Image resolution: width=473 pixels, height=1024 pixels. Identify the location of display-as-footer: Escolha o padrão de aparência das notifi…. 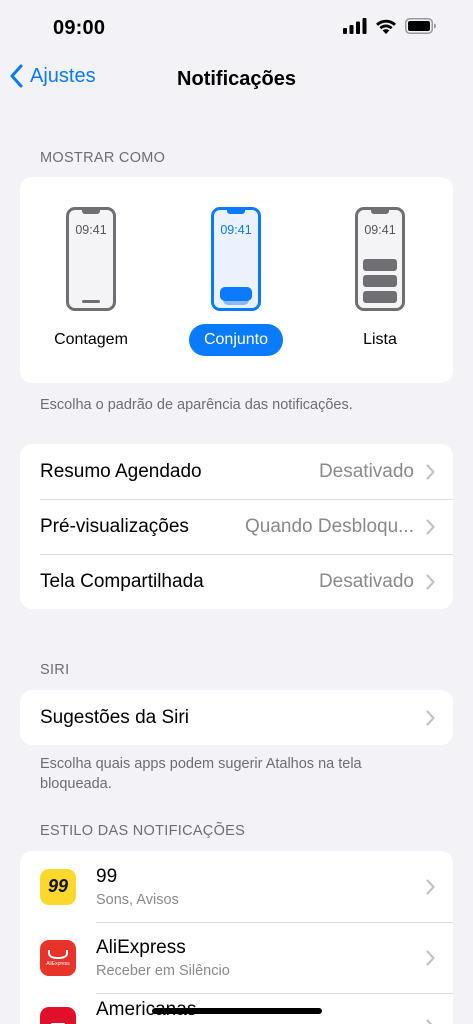
(196, 405).